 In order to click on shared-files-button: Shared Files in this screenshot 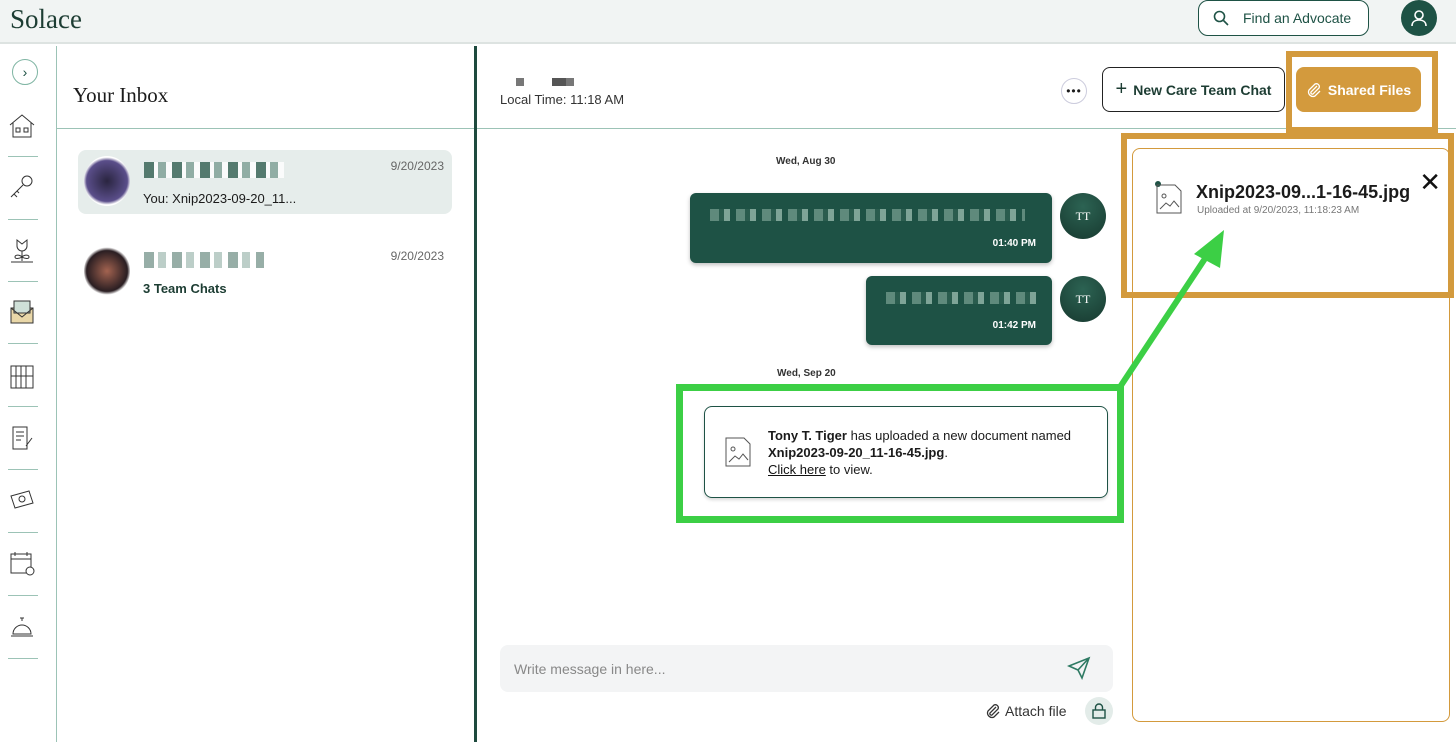, I will do `click(1358, 89)`.